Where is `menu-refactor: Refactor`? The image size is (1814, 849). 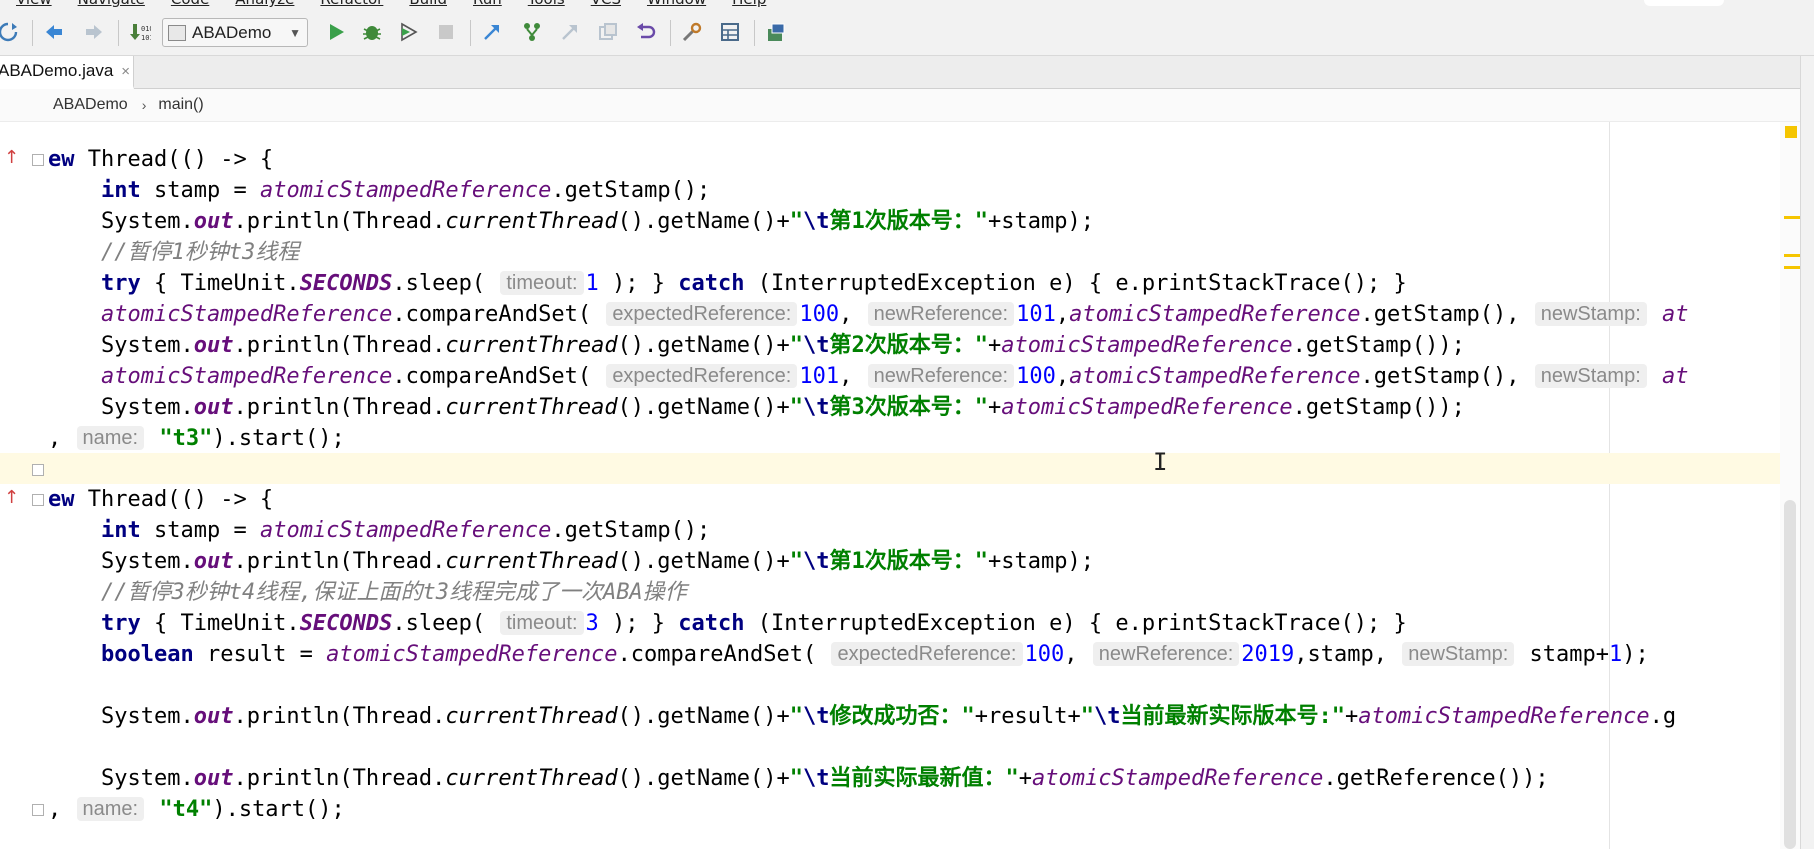 menu-refactor: Refactor is located at coordinates (351, 4).